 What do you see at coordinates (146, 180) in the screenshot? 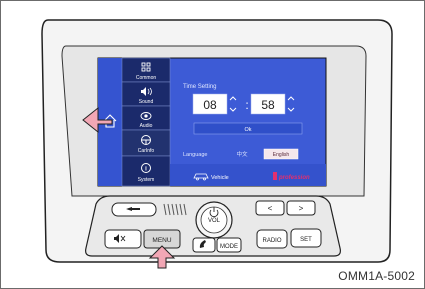
I see `sidebar-item-label: System` at bounding box center [146, 180].